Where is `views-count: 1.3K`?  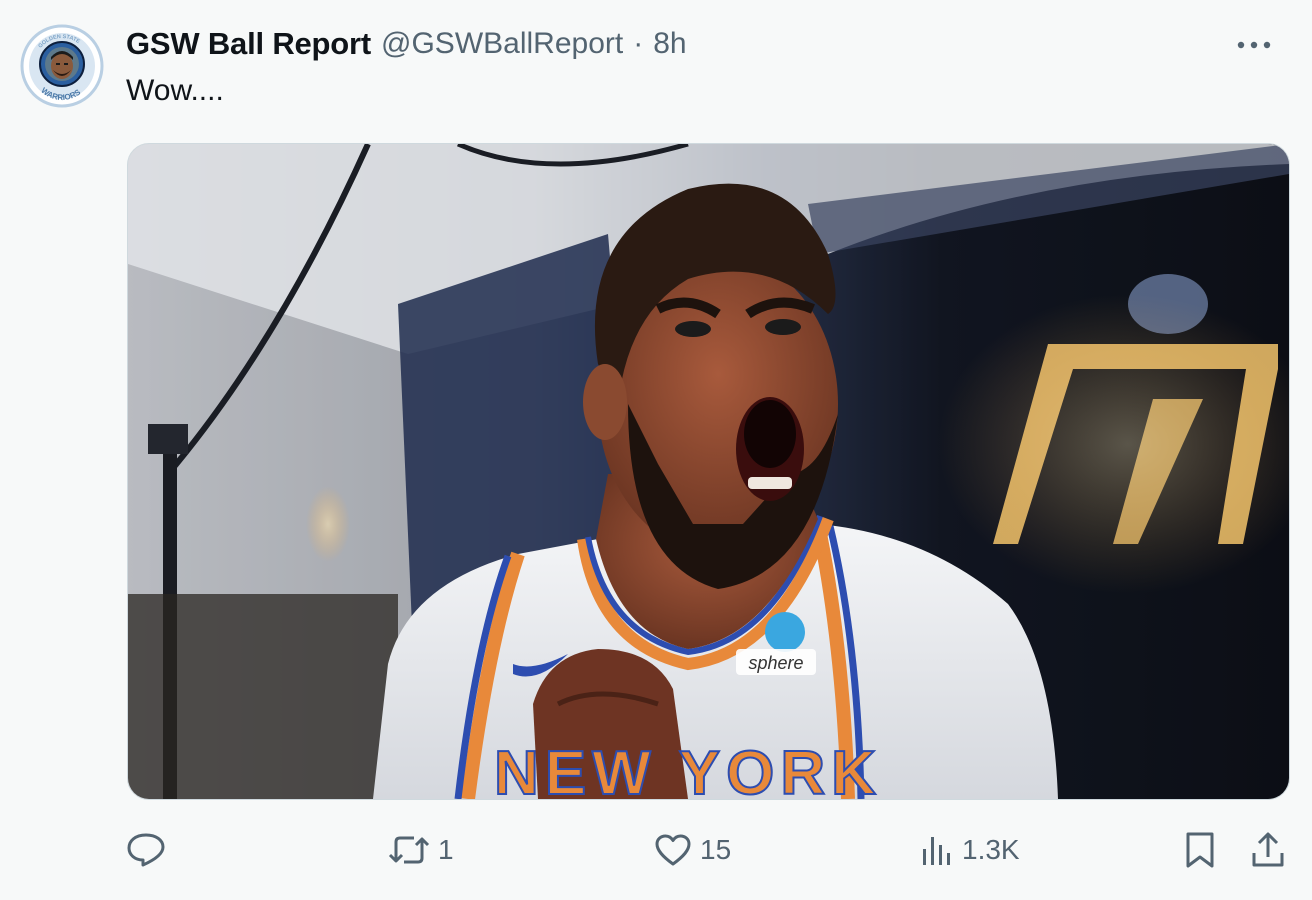
views-count: 1.3K is located at coordinates (991, 849).